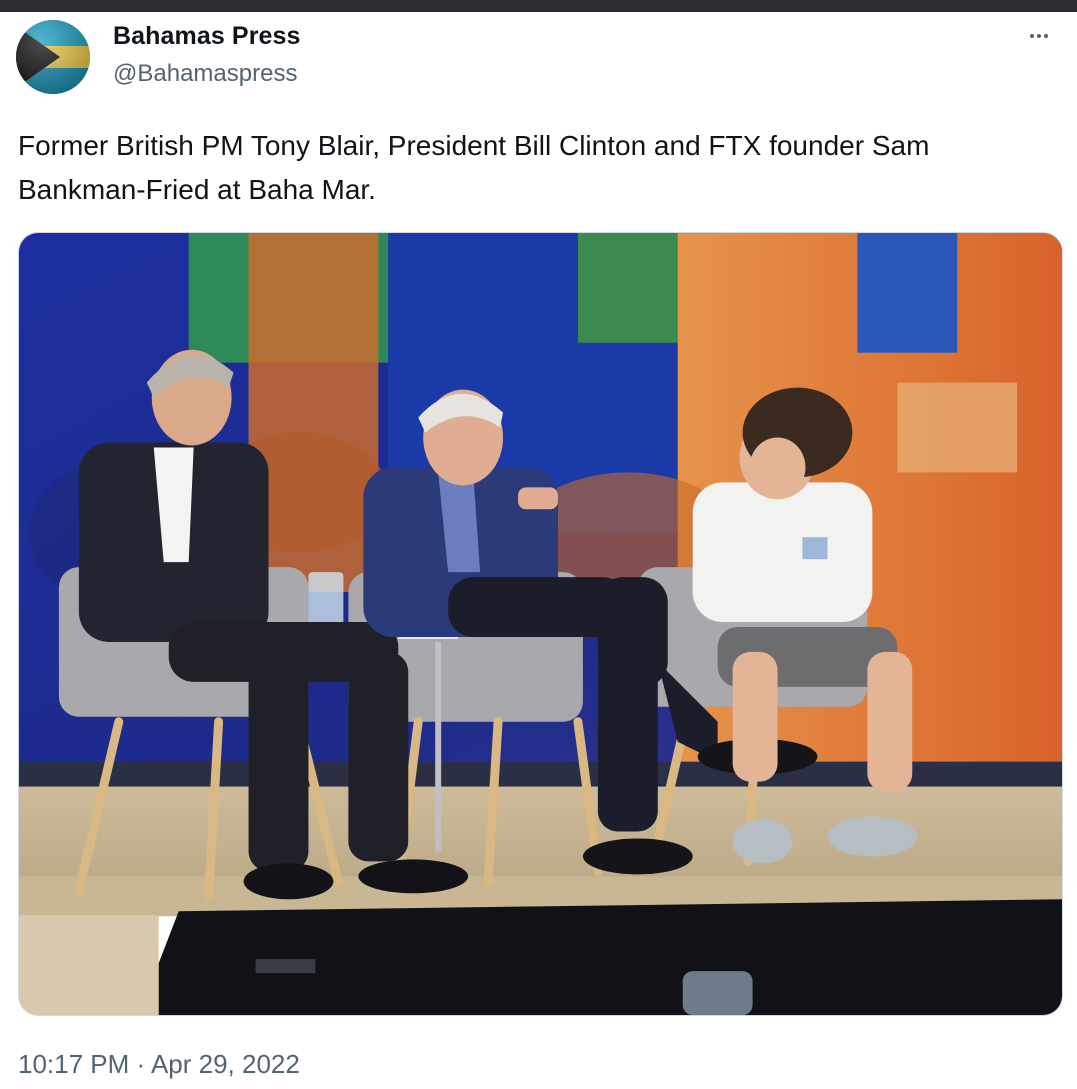 The height and width of the screenshot is (1089, 1077). What do you see at coordinates (205, 74) in the screenshot?
I see `author-handle: @Bahamaspress` at bounding box center [205, 74].